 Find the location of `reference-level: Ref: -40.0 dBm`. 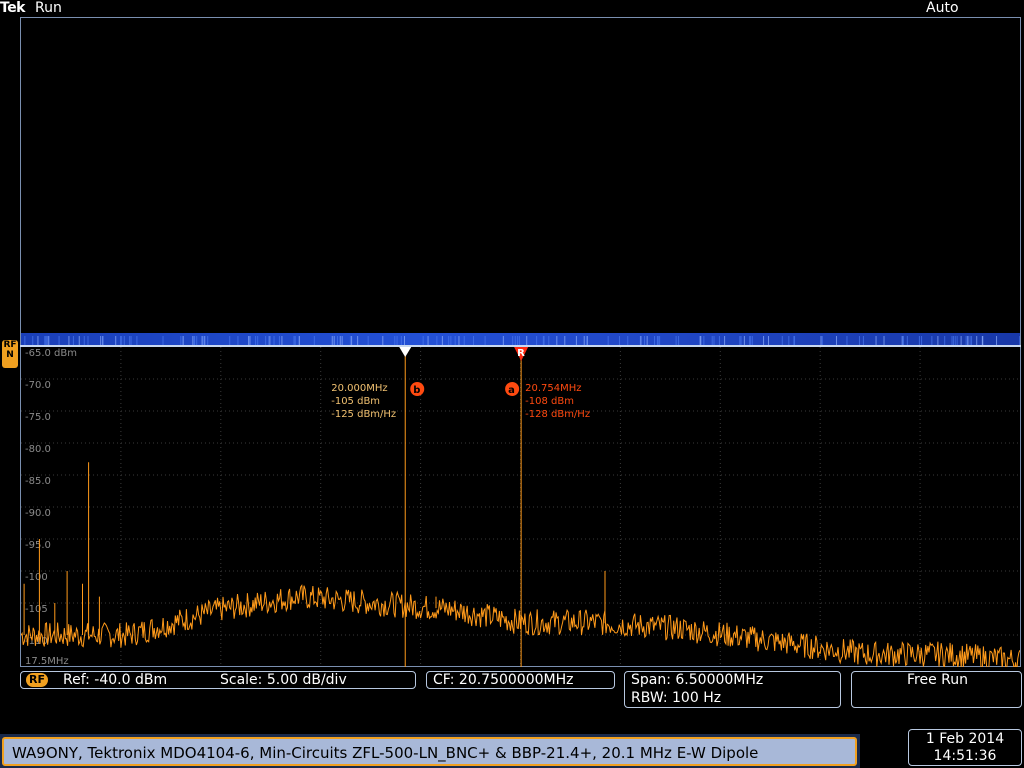

reference-level: Ref: -40.0 dBm is located at coordinates (115, 680).